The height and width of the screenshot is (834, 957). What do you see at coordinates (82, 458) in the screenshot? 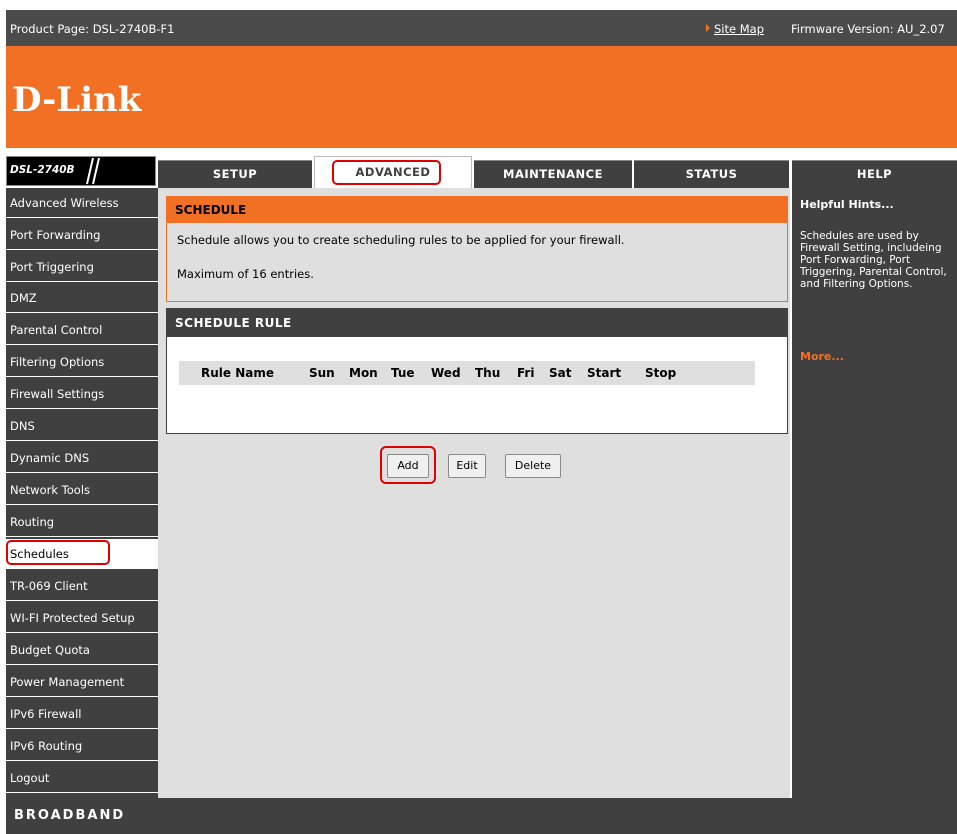
I see `sidebar-item-dynamic-dns: Dynamic DNS` at bounding box center [82, 458].